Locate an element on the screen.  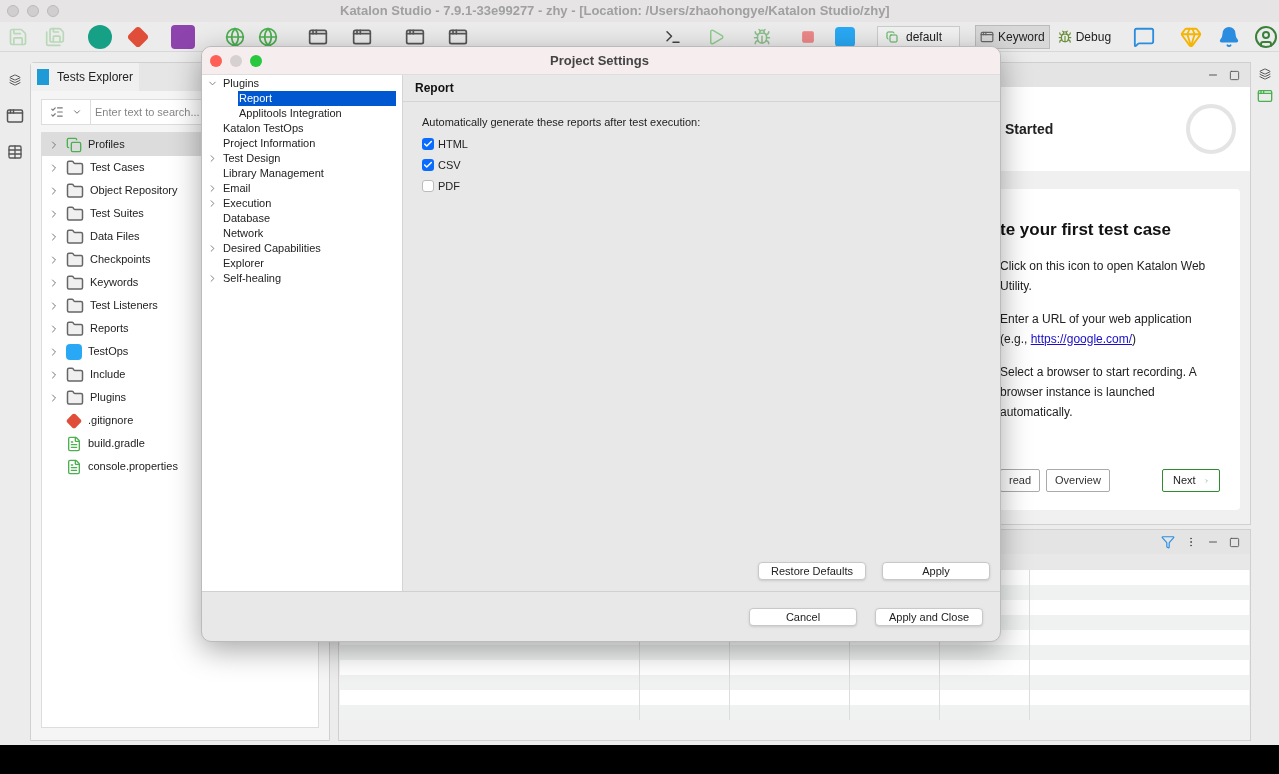
window-title: Katalon Studio - 7.9.1-33e99277 - zhy - [Location: /Users/zhaohongye/Katalon Studio/zhy] is located at coordinates (615, 11).